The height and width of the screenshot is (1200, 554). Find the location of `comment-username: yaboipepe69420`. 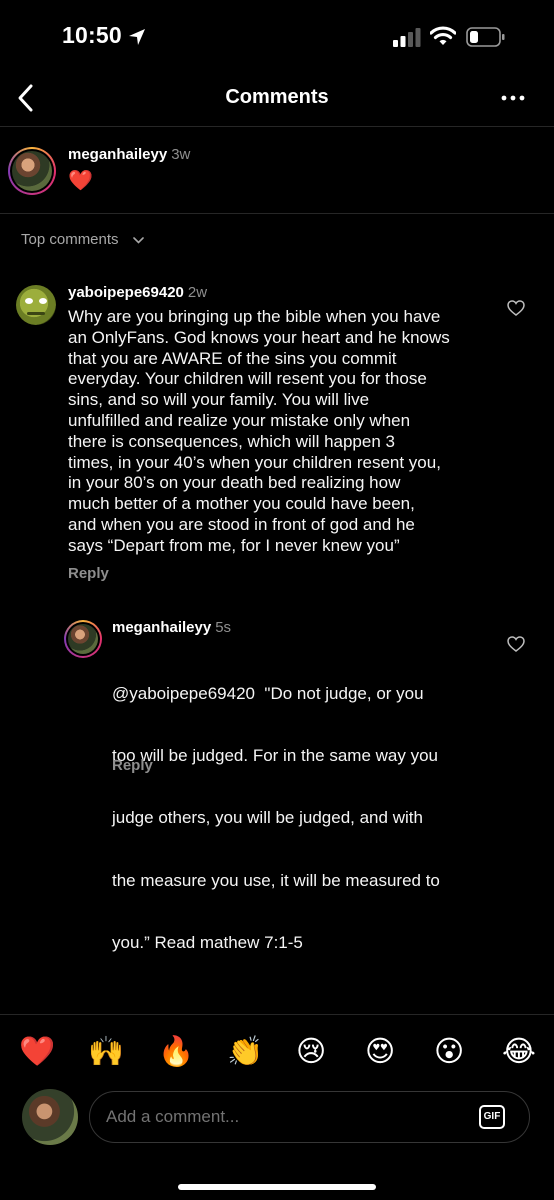

comment-username: yaboipepe69420 is located at coordinates (126, 292).